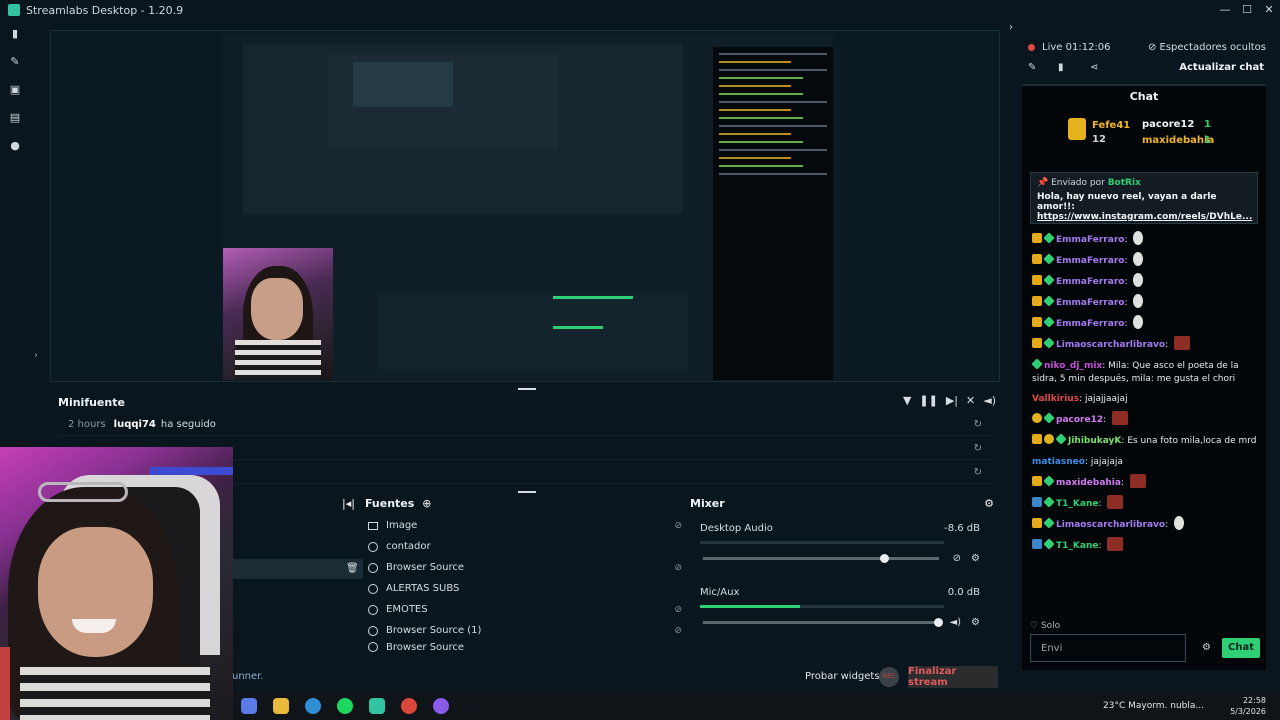  Describe the element at coordinates (1031, 47) in the screenshot. I see `live-indicator-icon` at that location.